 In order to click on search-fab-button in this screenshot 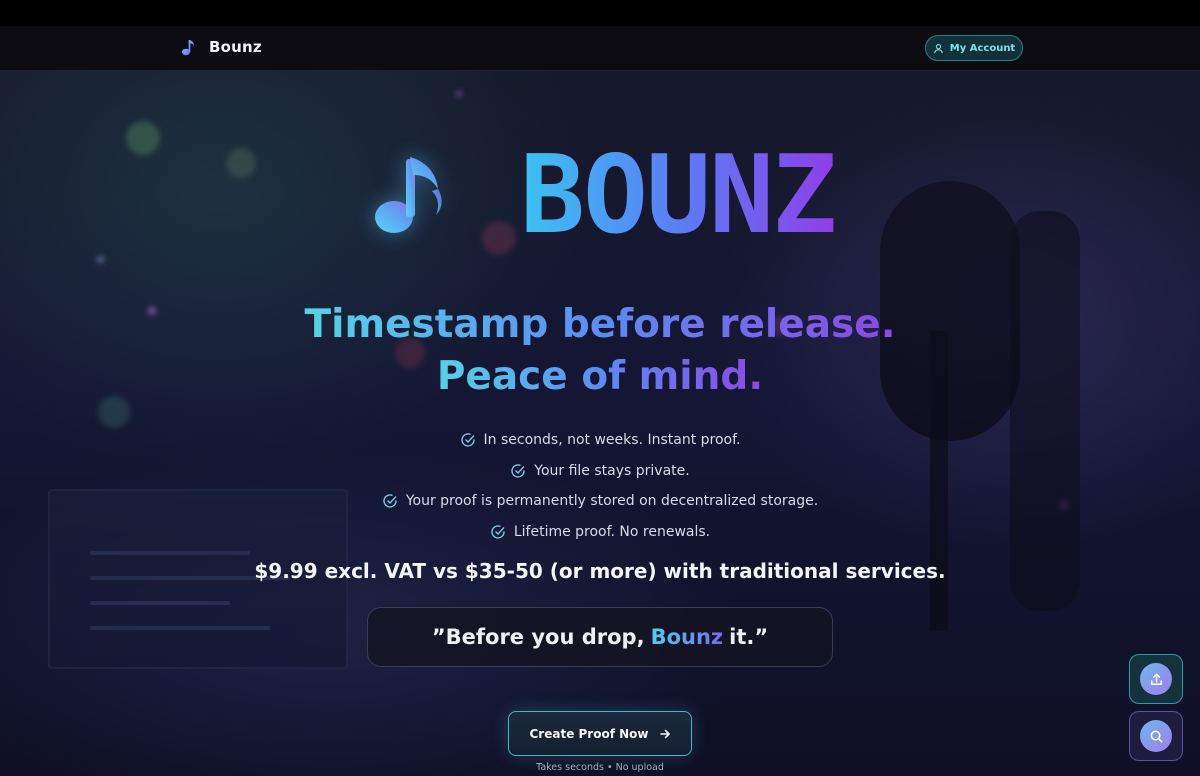, I will do `click(1156, 736)`.